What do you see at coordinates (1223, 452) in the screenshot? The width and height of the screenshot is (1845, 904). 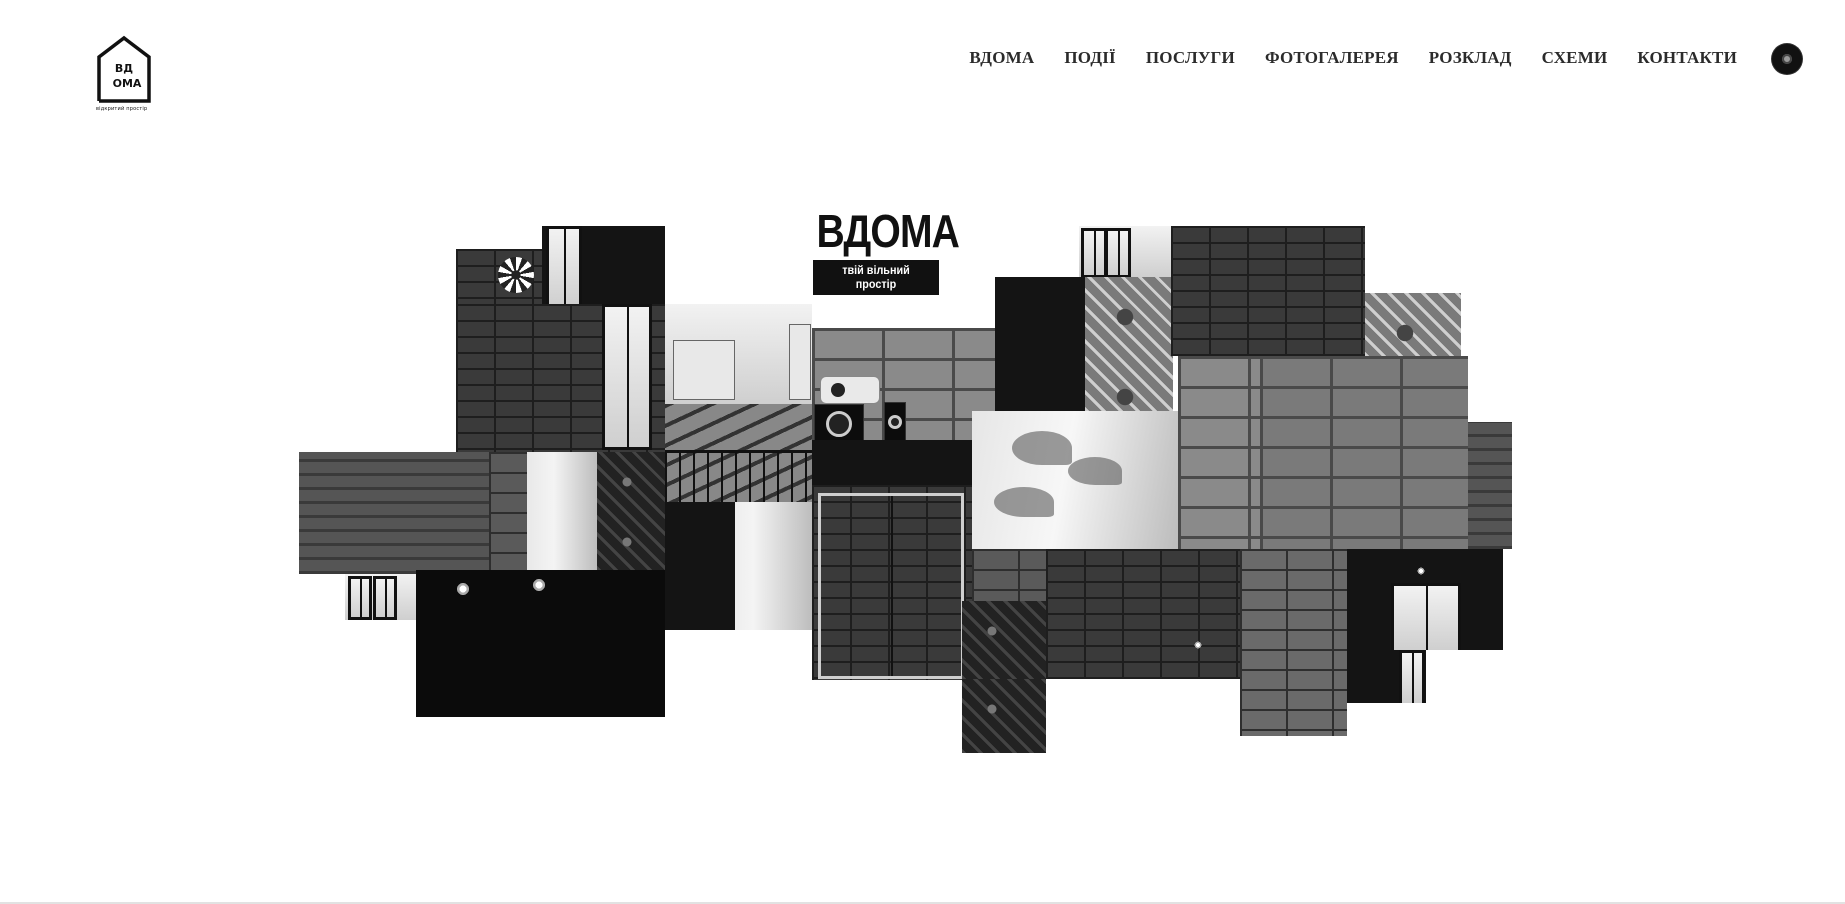 I see `collage-photo-light-brick` at bounding box center [1223, 452].